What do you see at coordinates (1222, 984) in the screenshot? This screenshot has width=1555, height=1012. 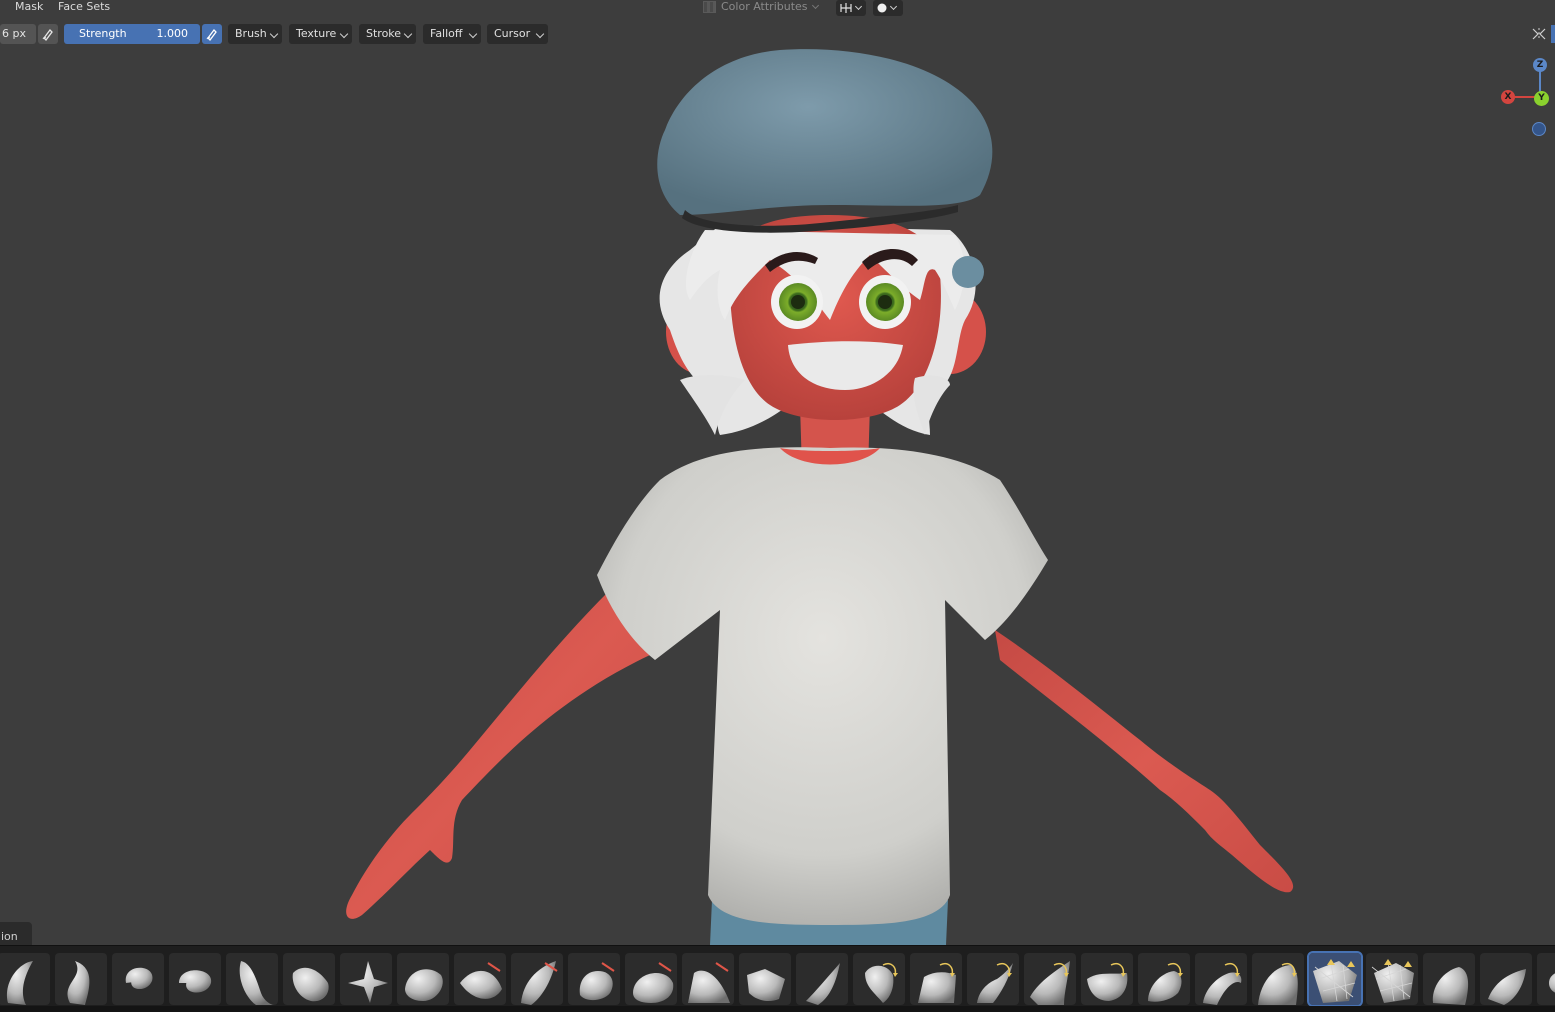 I see `rotate-brush-icon` at bounding box center [1222, 984].